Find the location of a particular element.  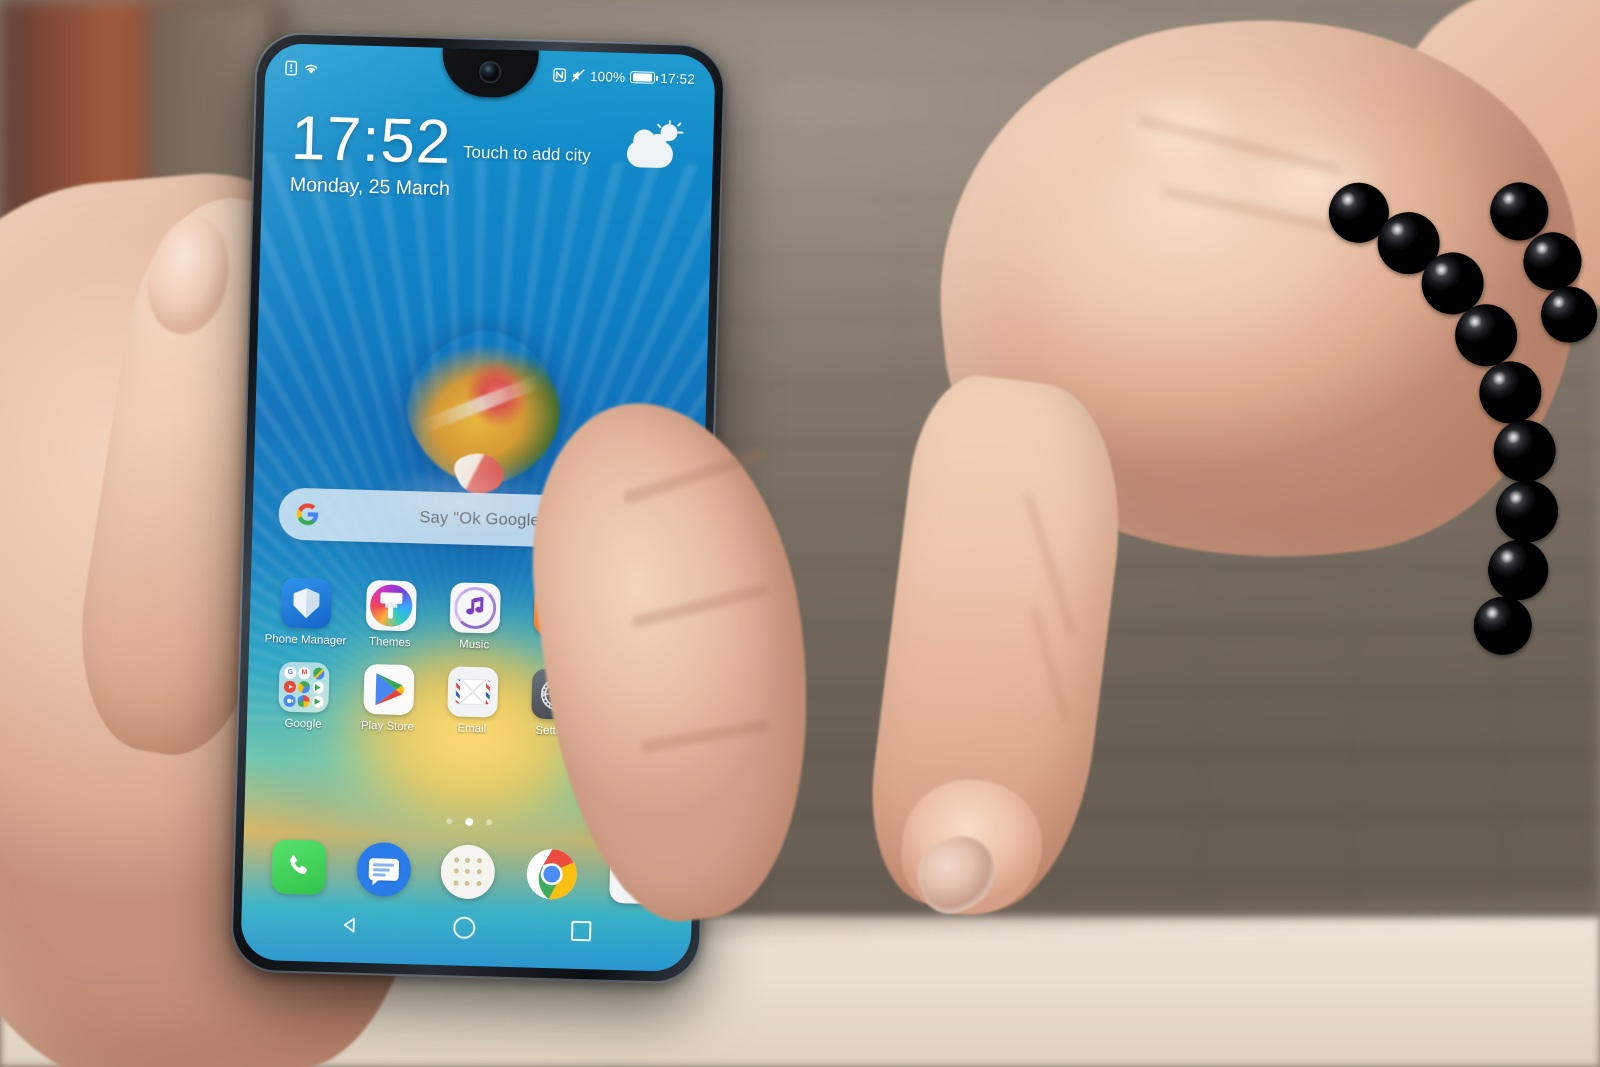

app-music: Music is located at coordinates (475, 617).